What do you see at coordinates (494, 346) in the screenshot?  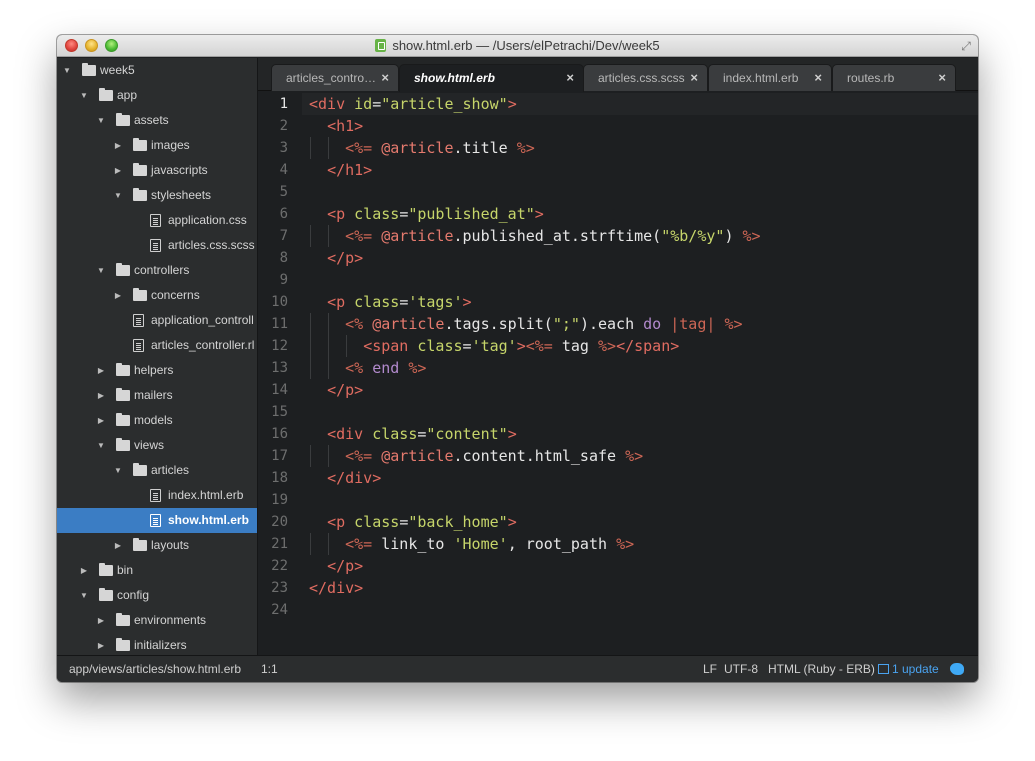 I see `code-line: <span class='tag'><%= tag %></span>` at bounding box center [494, 346].